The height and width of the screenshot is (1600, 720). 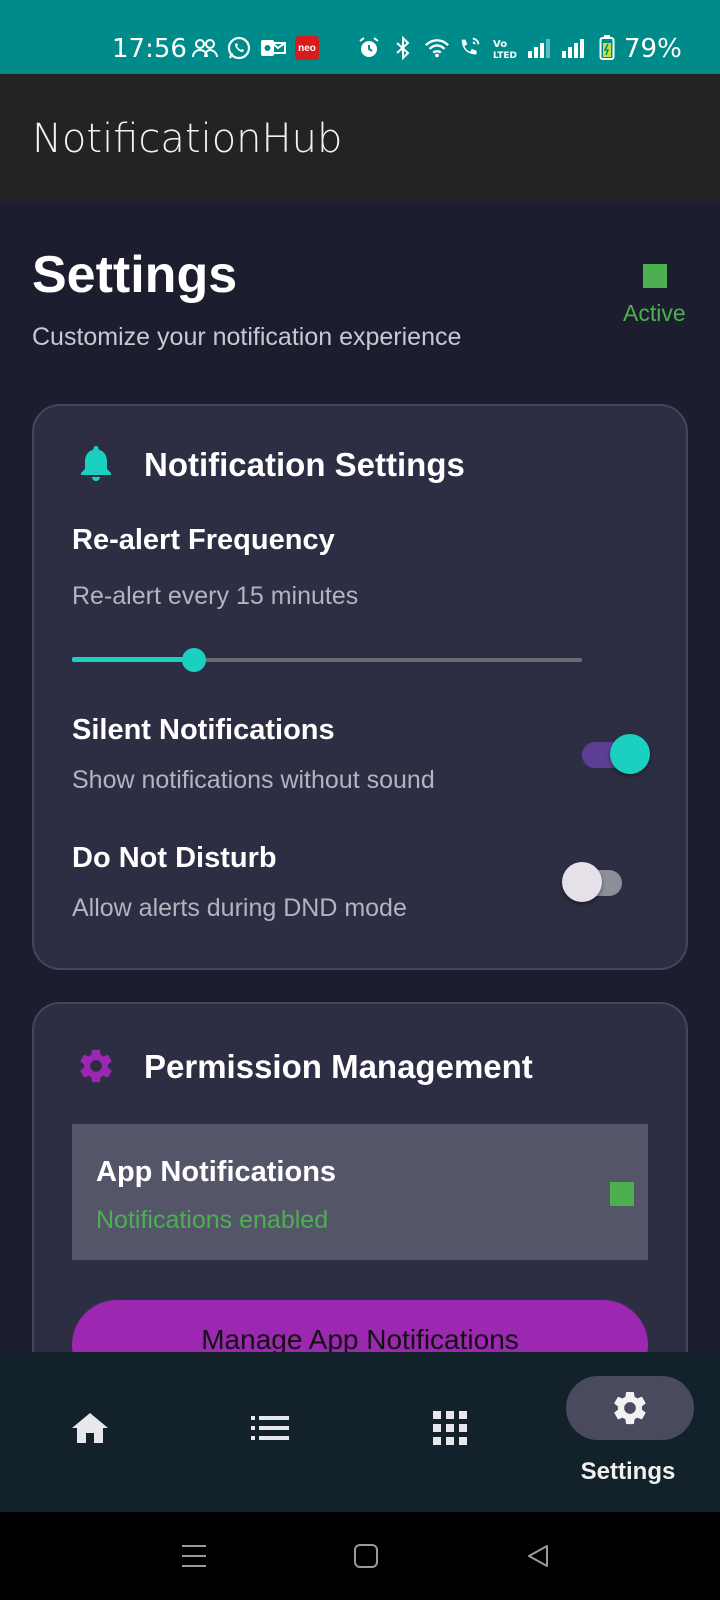 What do you see at coordinates (270, 1428) in the screenshot?
I see `list-icon` at bounding box center [270, 1428].